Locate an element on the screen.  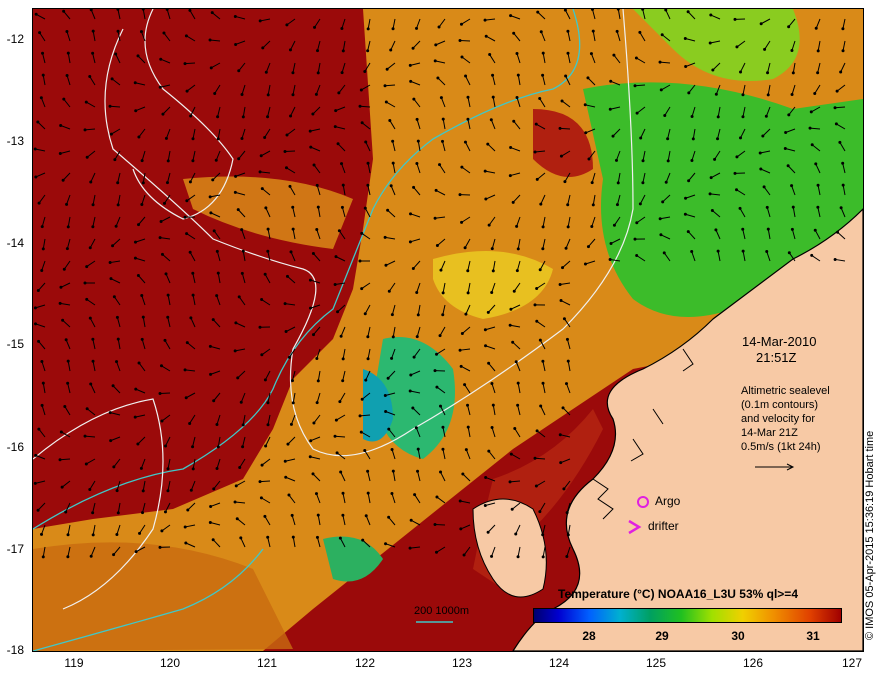
date-label: 14-Mar-2010 is located at coordinates (779, 341).